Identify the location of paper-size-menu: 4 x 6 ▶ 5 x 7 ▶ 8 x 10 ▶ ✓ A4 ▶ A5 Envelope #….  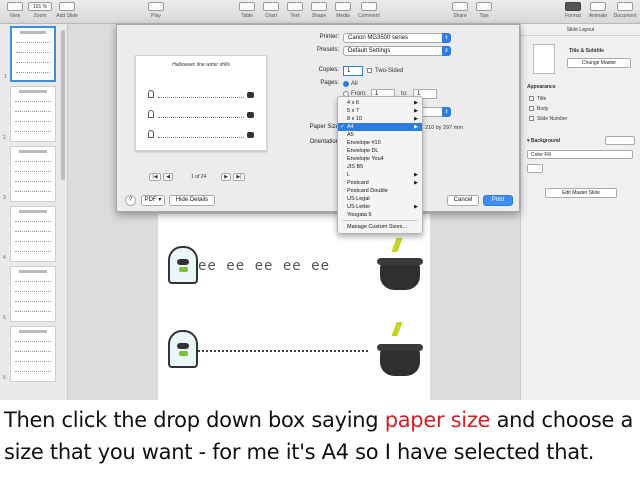
(380, 165).